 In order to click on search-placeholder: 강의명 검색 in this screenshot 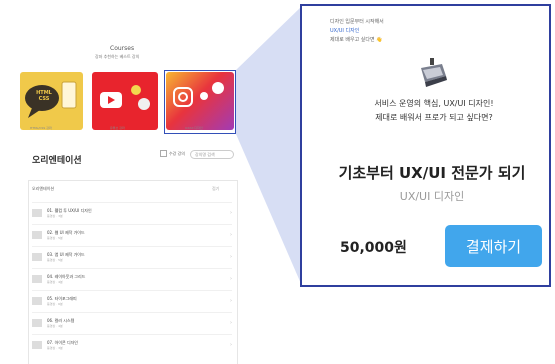, I will do `click(205, 154)`.